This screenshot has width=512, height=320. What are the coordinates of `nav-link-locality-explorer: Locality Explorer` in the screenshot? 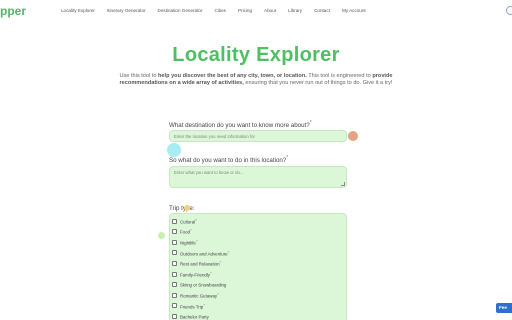 It's located at (78, 10).